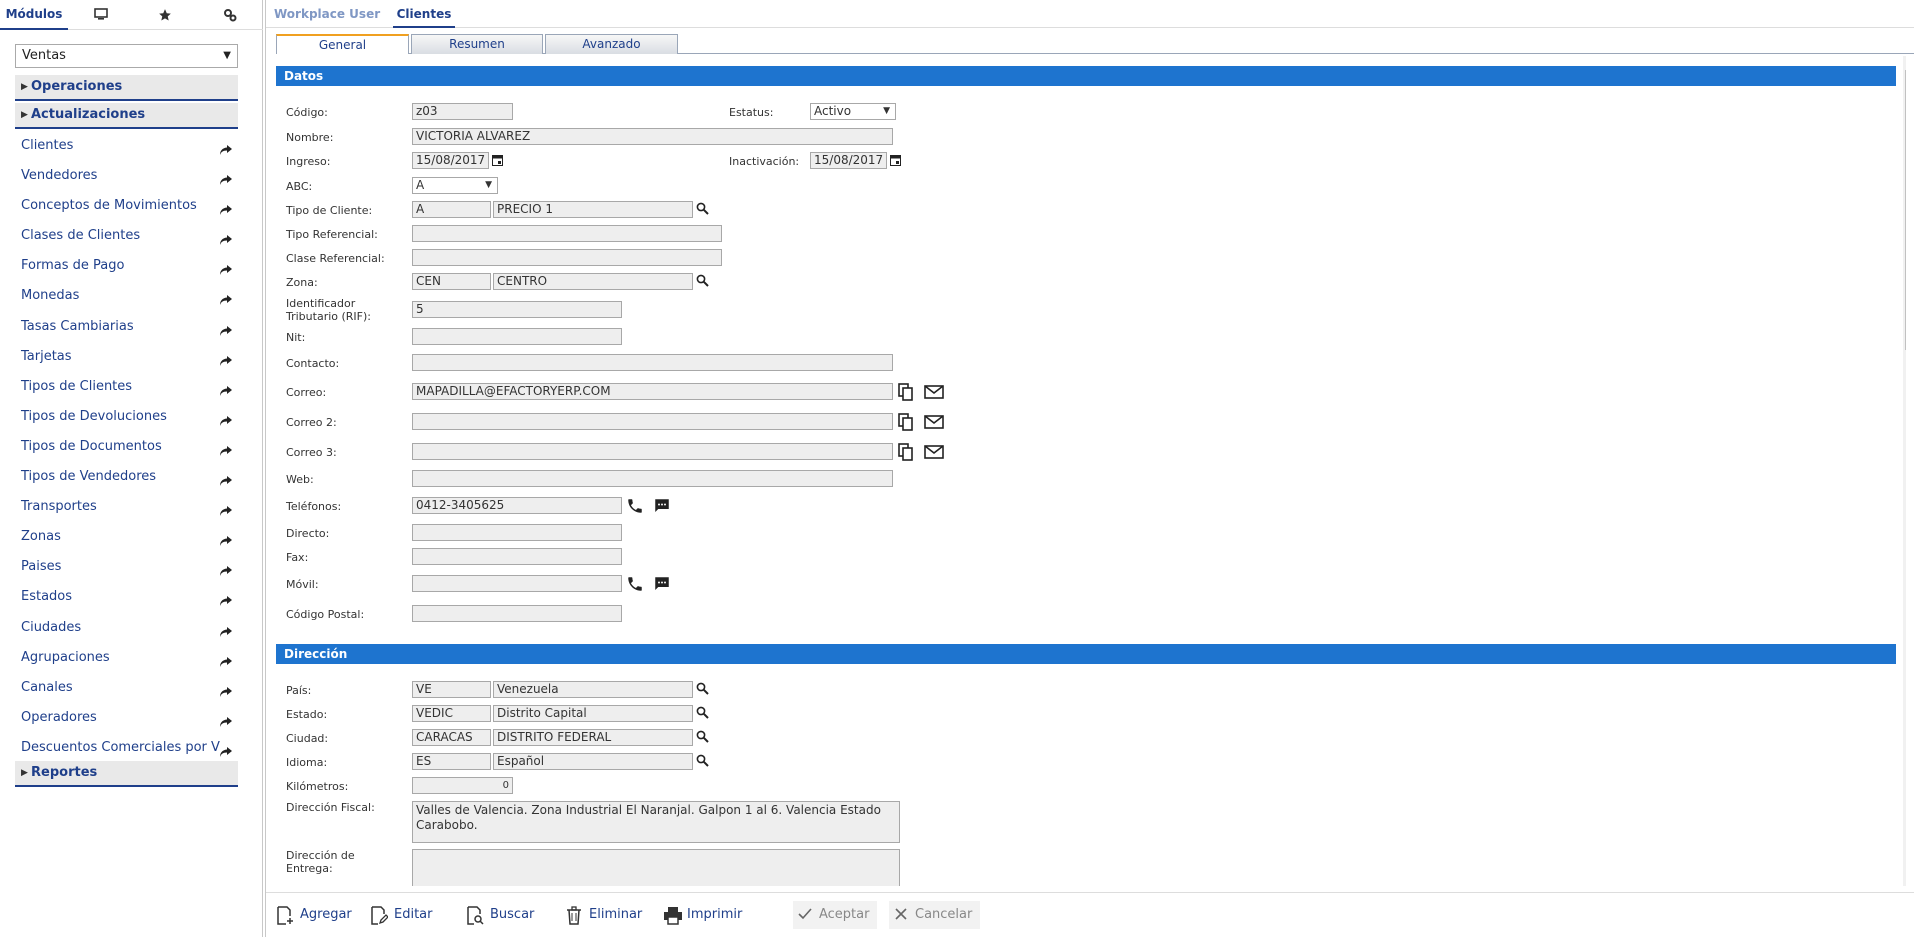  I want to click on pais-code: VE, so click(451, 689).